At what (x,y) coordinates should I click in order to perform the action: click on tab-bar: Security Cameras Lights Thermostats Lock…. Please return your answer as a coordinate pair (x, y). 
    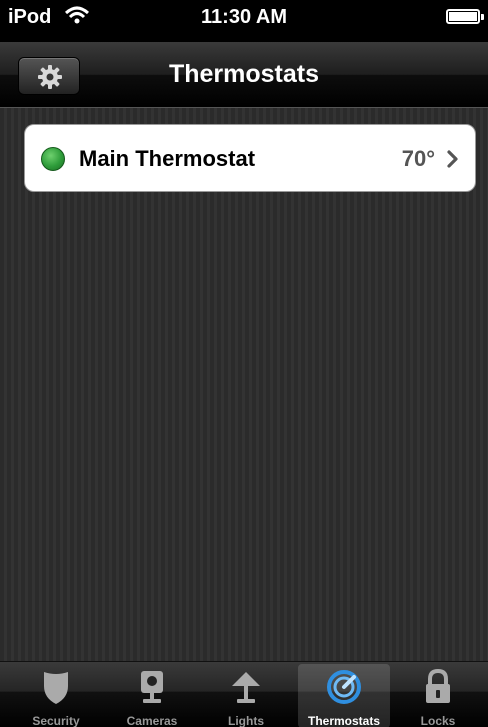
    Looking at the image, I should click on (244, 694).